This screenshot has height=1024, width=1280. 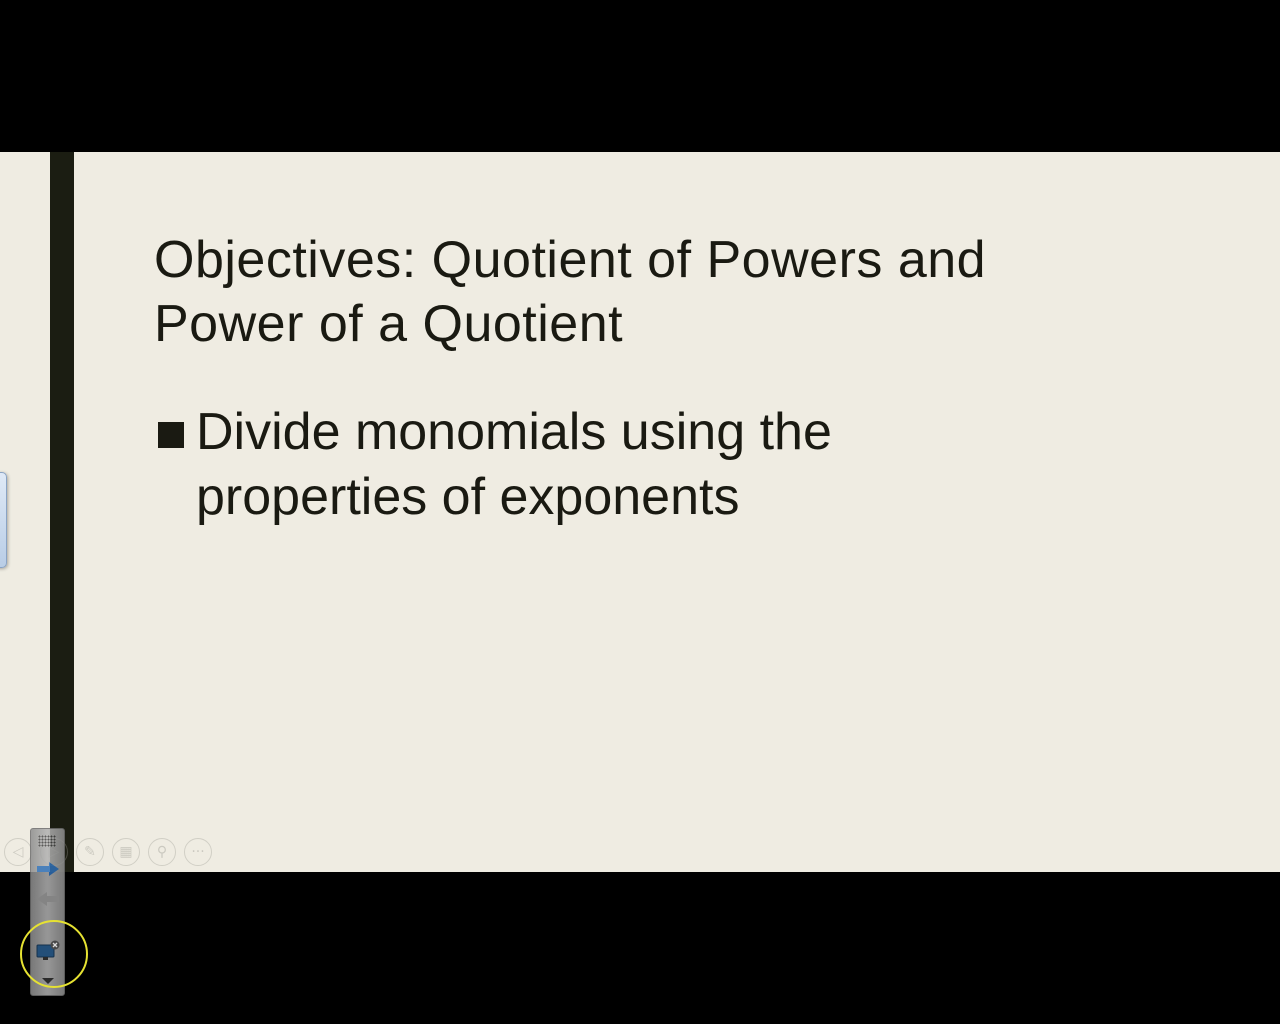 I want to click on grip-icon, so click(x=47, y=841).